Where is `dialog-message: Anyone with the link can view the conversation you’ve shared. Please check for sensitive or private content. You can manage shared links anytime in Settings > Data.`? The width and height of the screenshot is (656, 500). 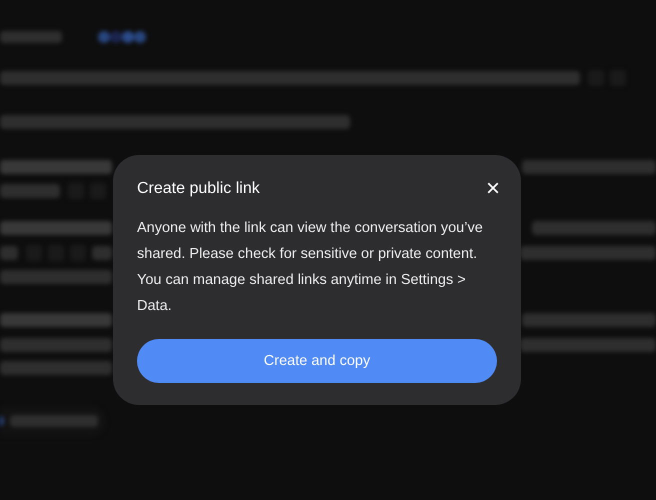
dialog-message: Anyone with the link can view the conversation you’ve shared. Please check for sensitive or private content. You can manage shared links anytime in Settings > Data. is located at coordinates (310, 267).